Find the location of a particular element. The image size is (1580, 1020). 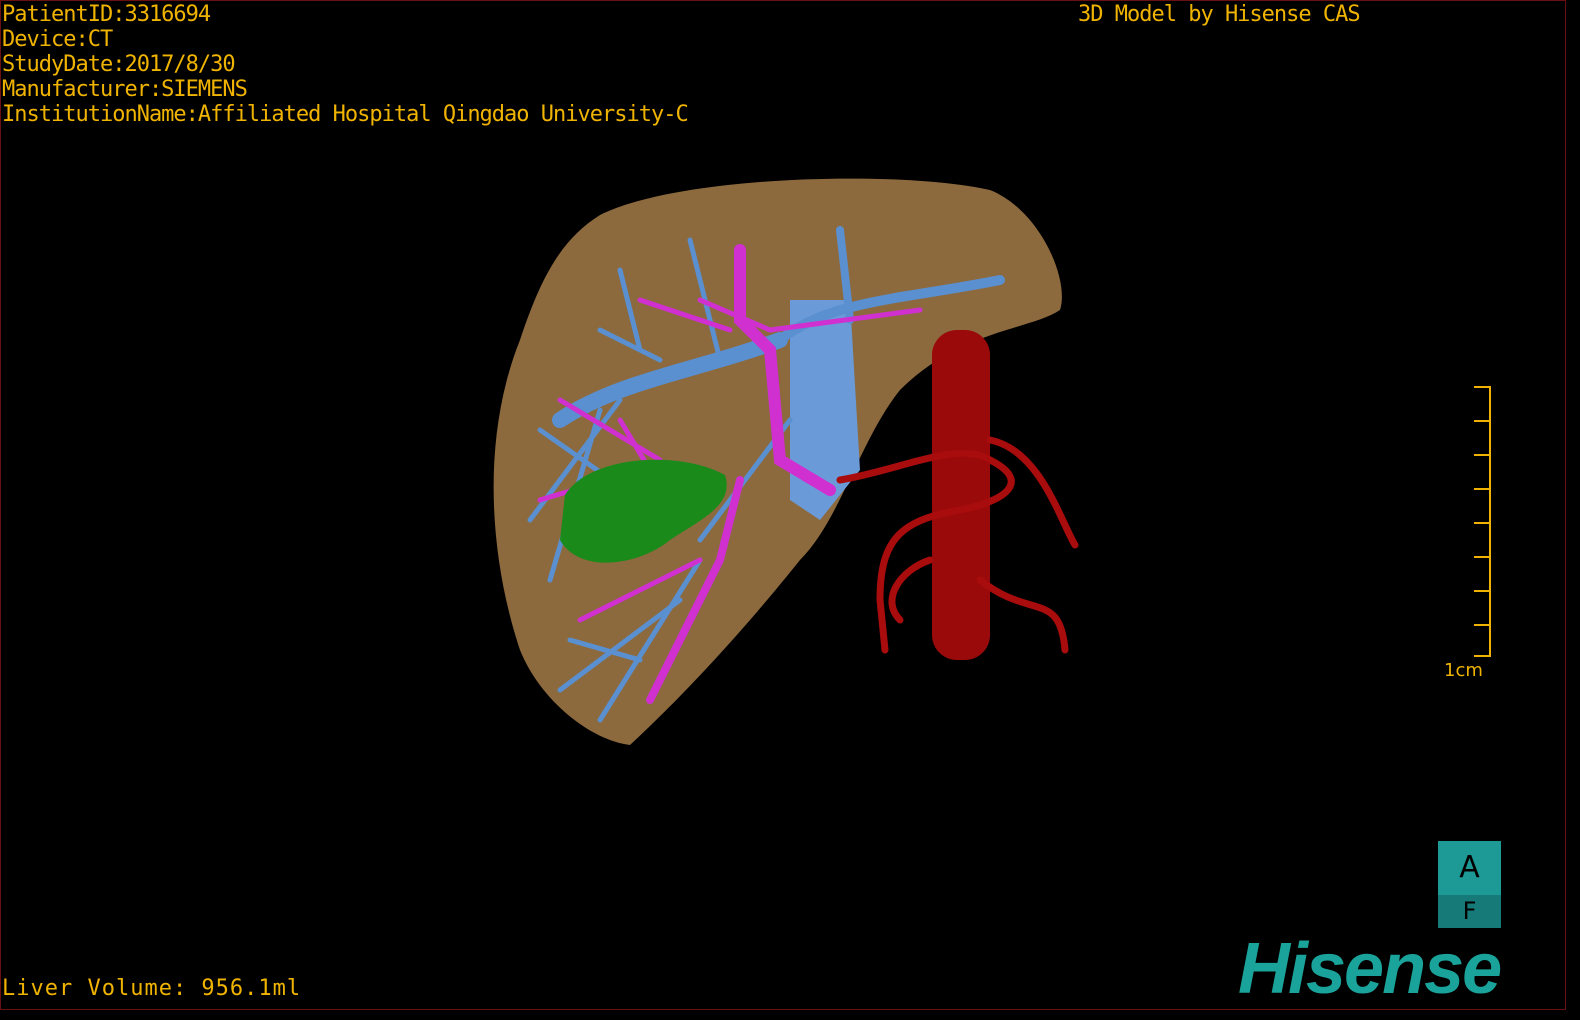

orientation-cube: A F is located at coordinates (1469, 884).